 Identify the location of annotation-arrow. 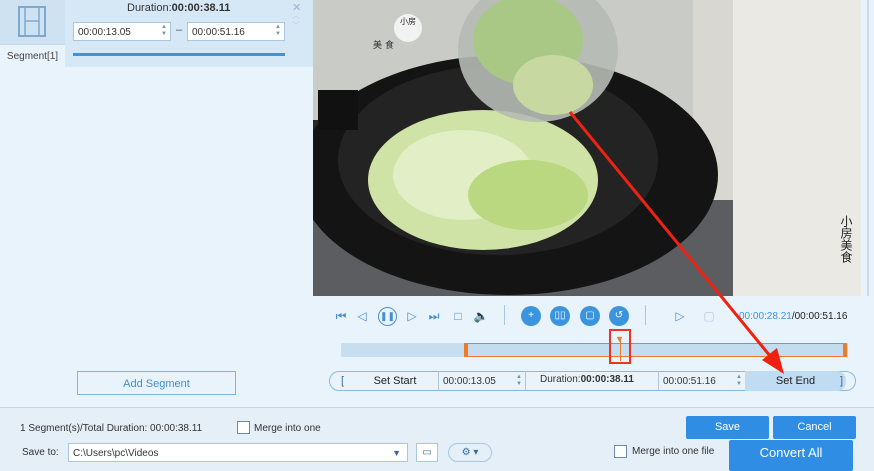
(676, 242).